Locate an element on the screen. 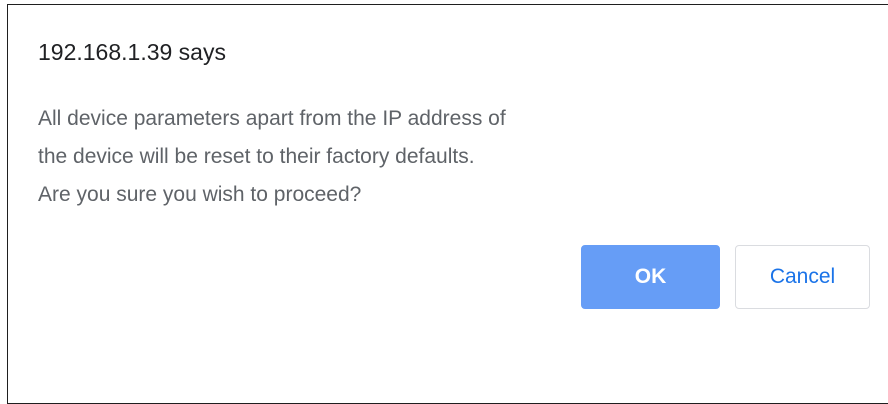  ok-button: OK is located at coordinates (650, 277).